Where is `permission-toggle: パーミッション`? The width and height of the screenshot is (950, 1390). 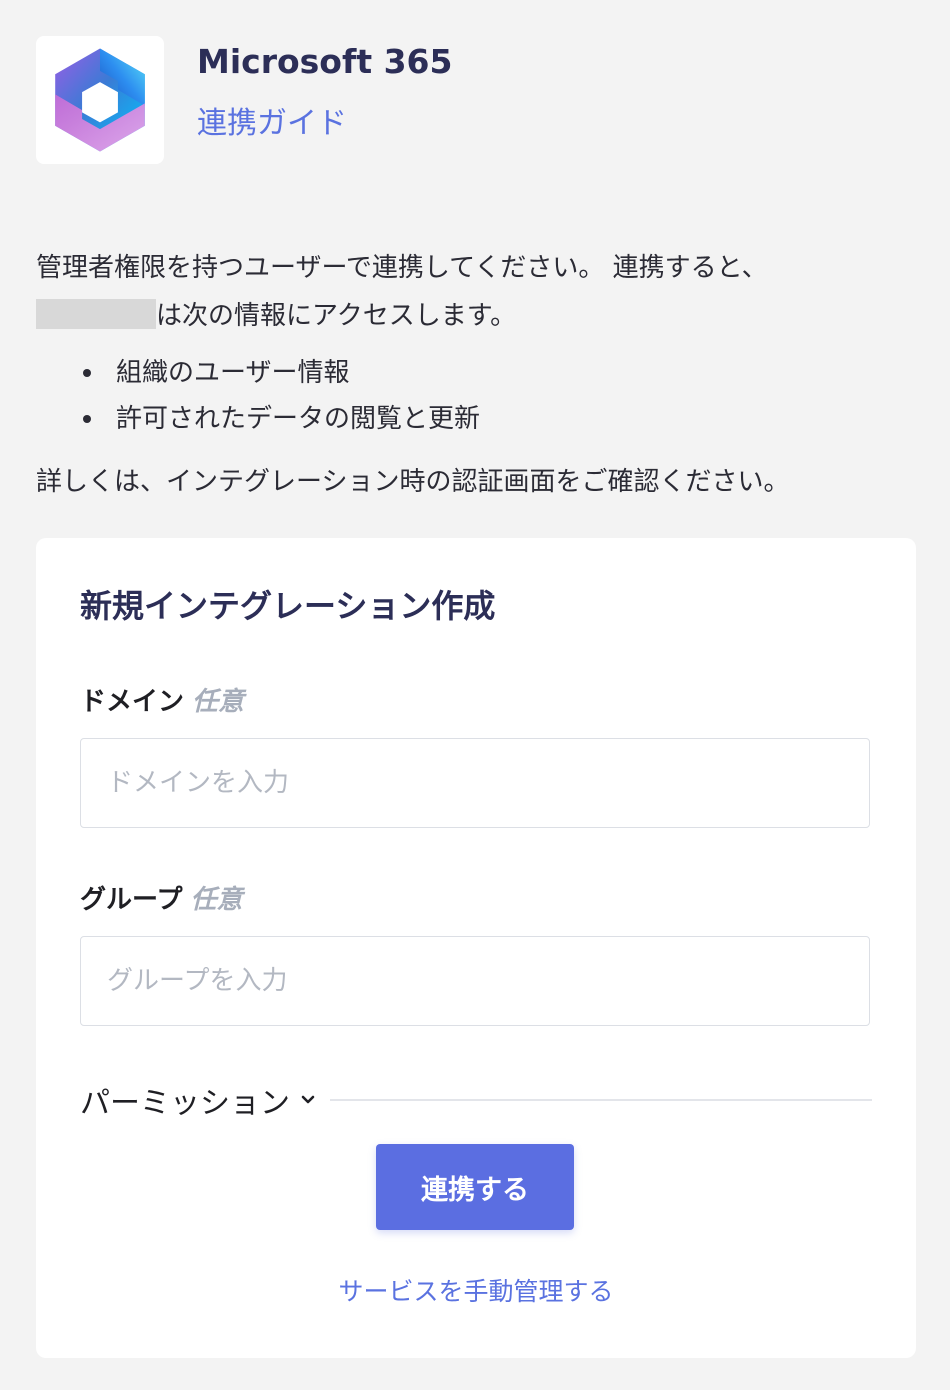
permission-toggle: パーミッション is located at coordinates (198, 1100).